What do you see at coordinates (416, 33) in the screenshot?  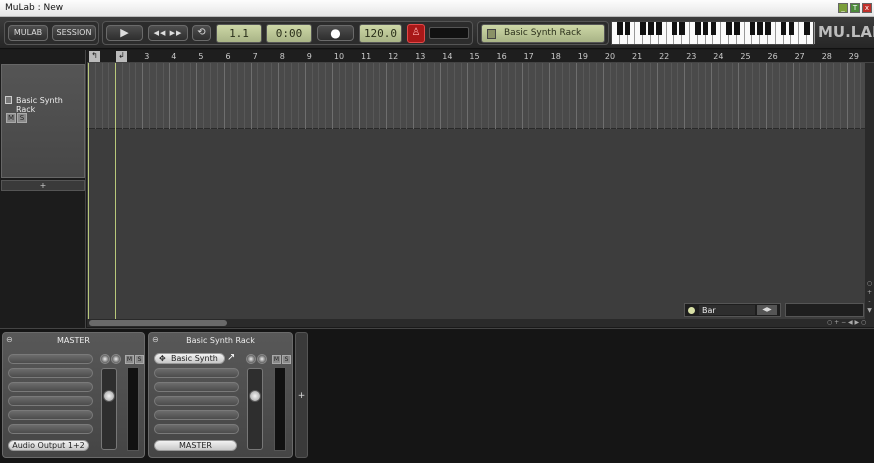 I see `metronome-button: ♙` at bounding box center [416, 33].